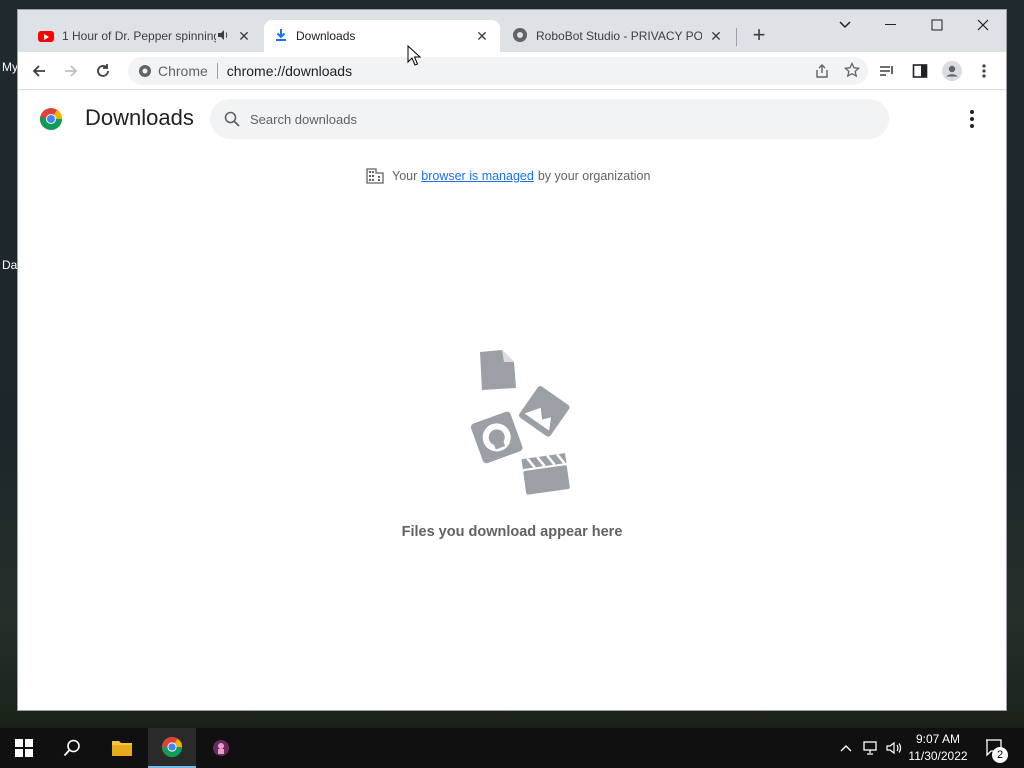 The image size is (1024, 768). I want to click on arrow-left-icon, so click(38, 71).